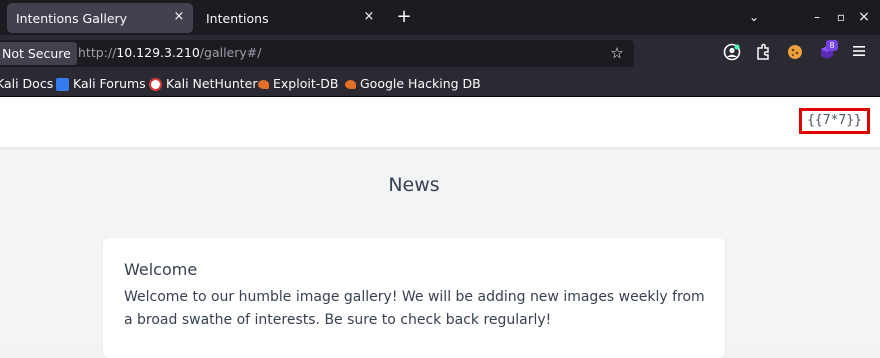 This screenshot has width=880, height=358. I want to click on cookie-extension-icon, so click(795, 53).